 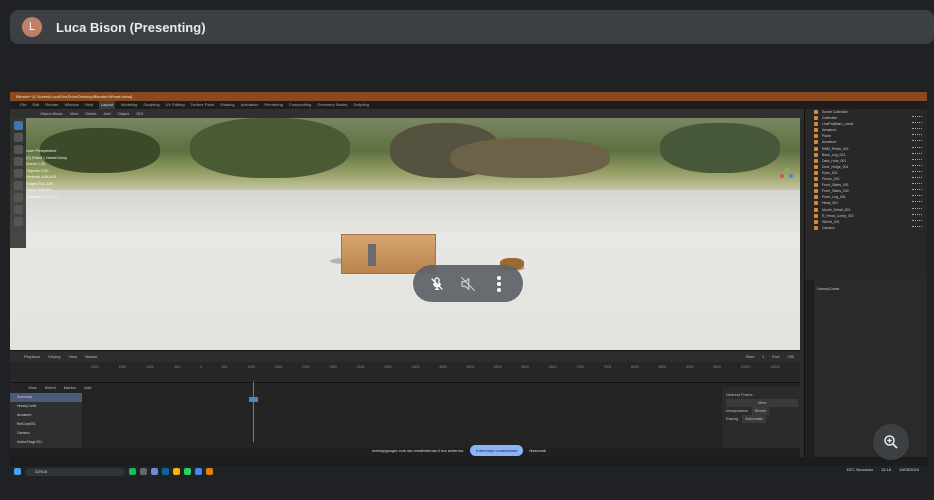 I want to click on playback-menu: Playback, so click(x=32, y=356).